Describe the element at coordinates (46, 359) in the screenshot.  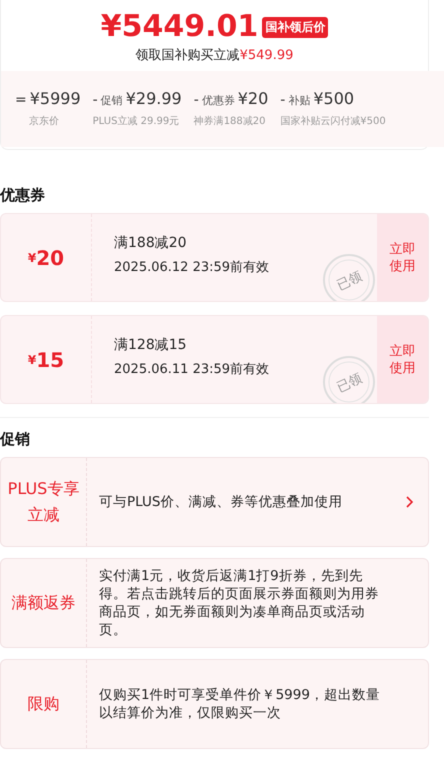
I see `coupon-amount: ¥15` at that location.